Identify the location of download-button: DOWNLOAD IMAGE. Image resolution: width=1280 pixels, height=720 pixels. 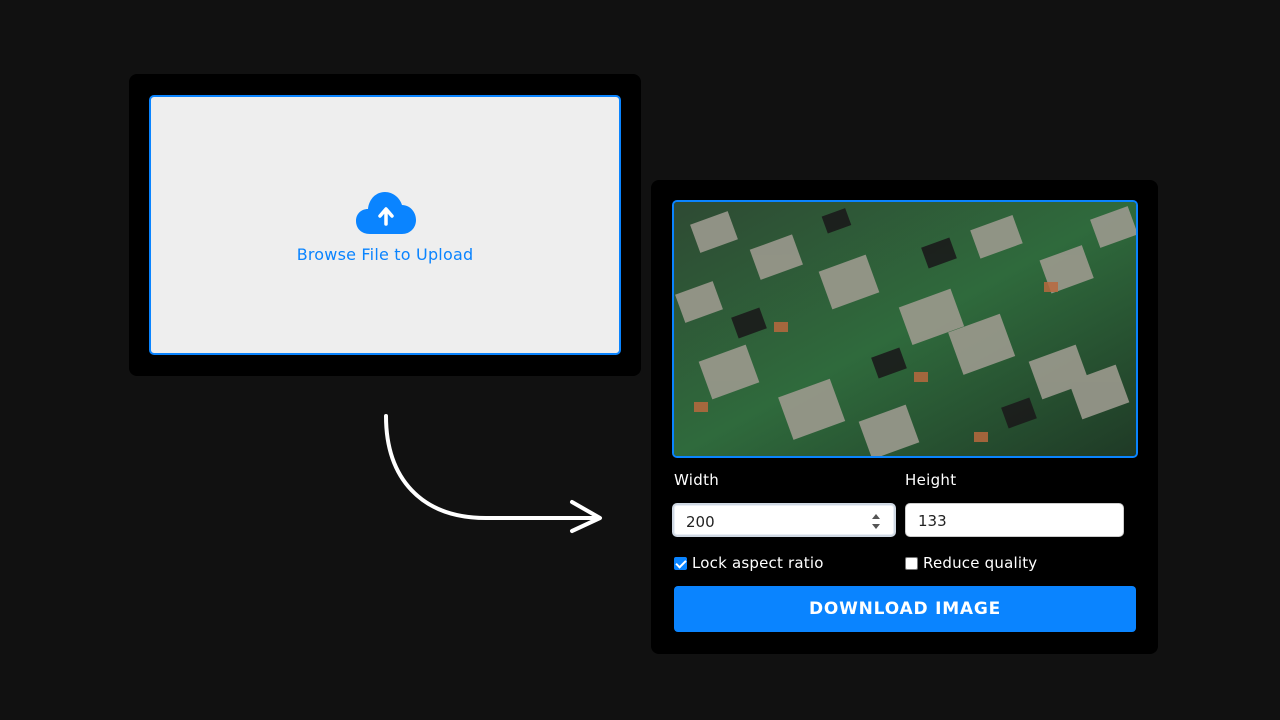
(905, 609).